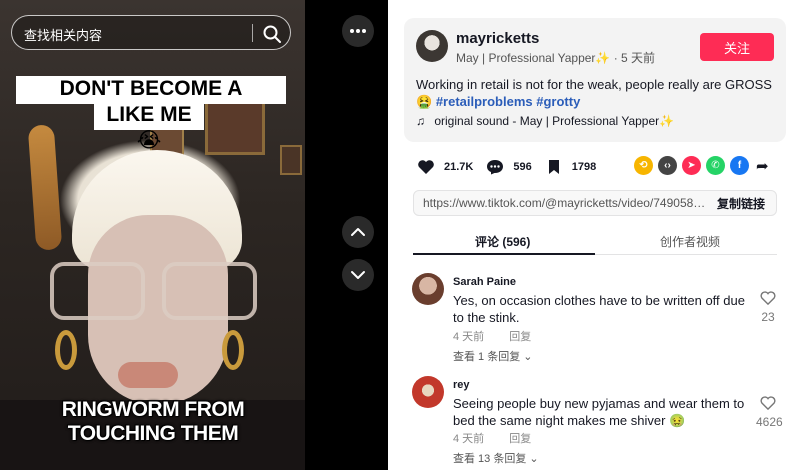 The width and height of the screenshot is (800, 470). What do you see at coordinates (768, 317) in the screenshot?
I see `comment-like-count: 23` at bounding box center [768, 317].